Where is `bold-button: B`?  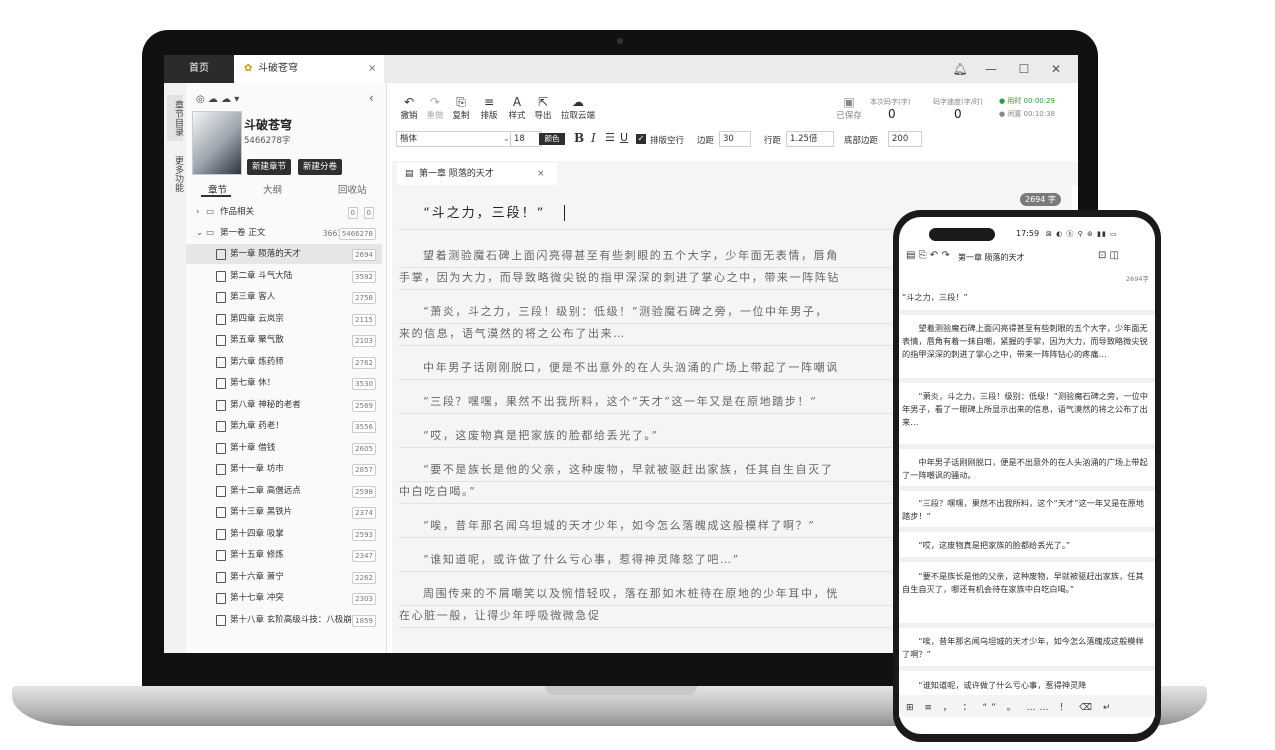 bold-button: B is located at coordinates (579, 138).